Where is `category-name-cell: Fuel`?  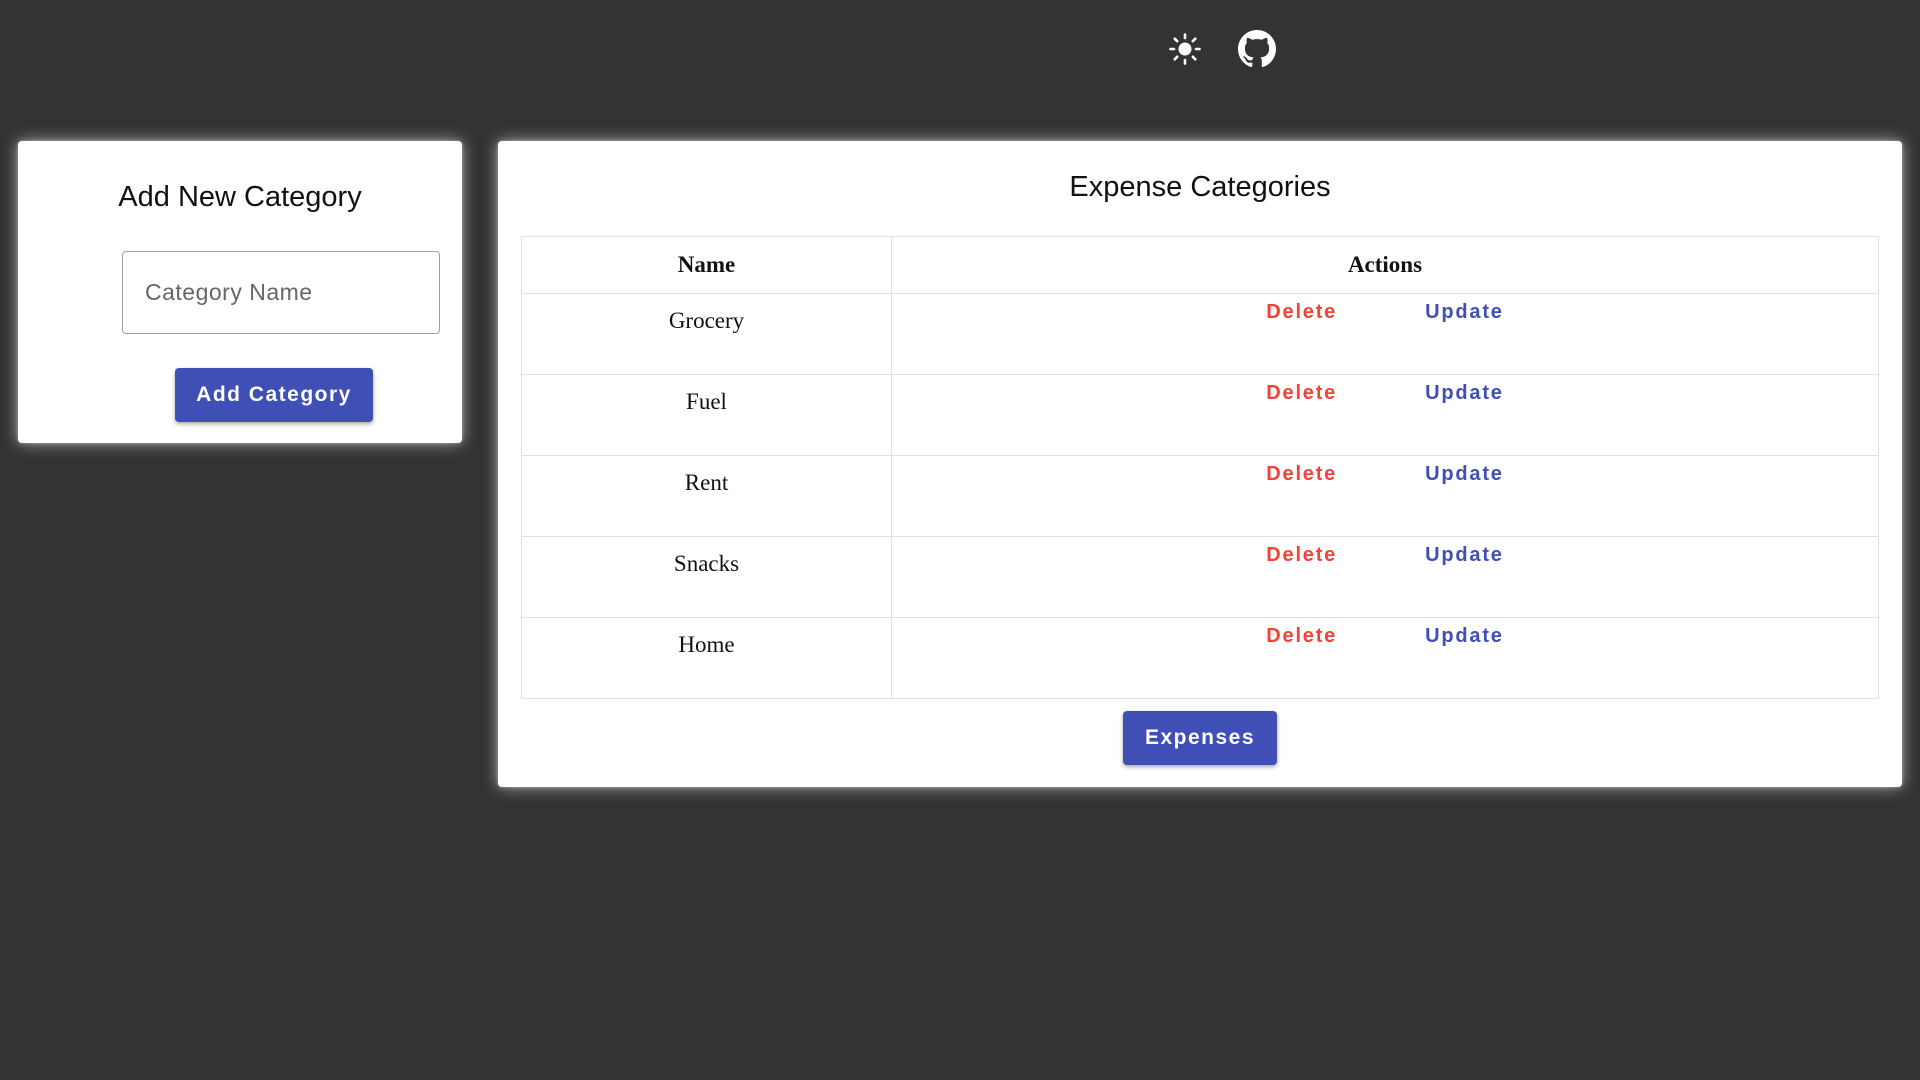 category-name-cell: Fuel is located at coordinates (706, 415).